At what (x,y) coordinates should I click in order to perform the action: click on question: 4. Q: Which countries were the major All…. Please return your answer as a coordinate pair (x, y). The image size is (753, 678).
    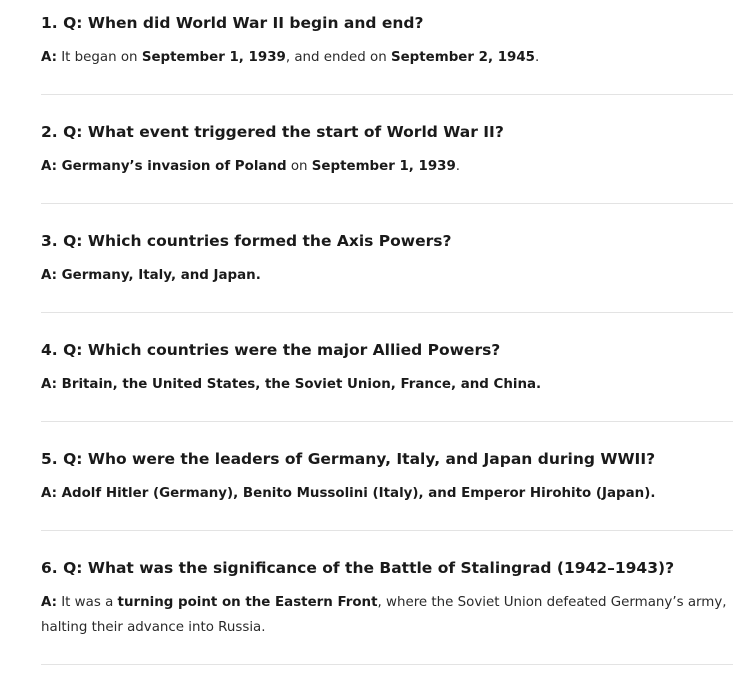
    Looking at the image, I should click on (271, 350).